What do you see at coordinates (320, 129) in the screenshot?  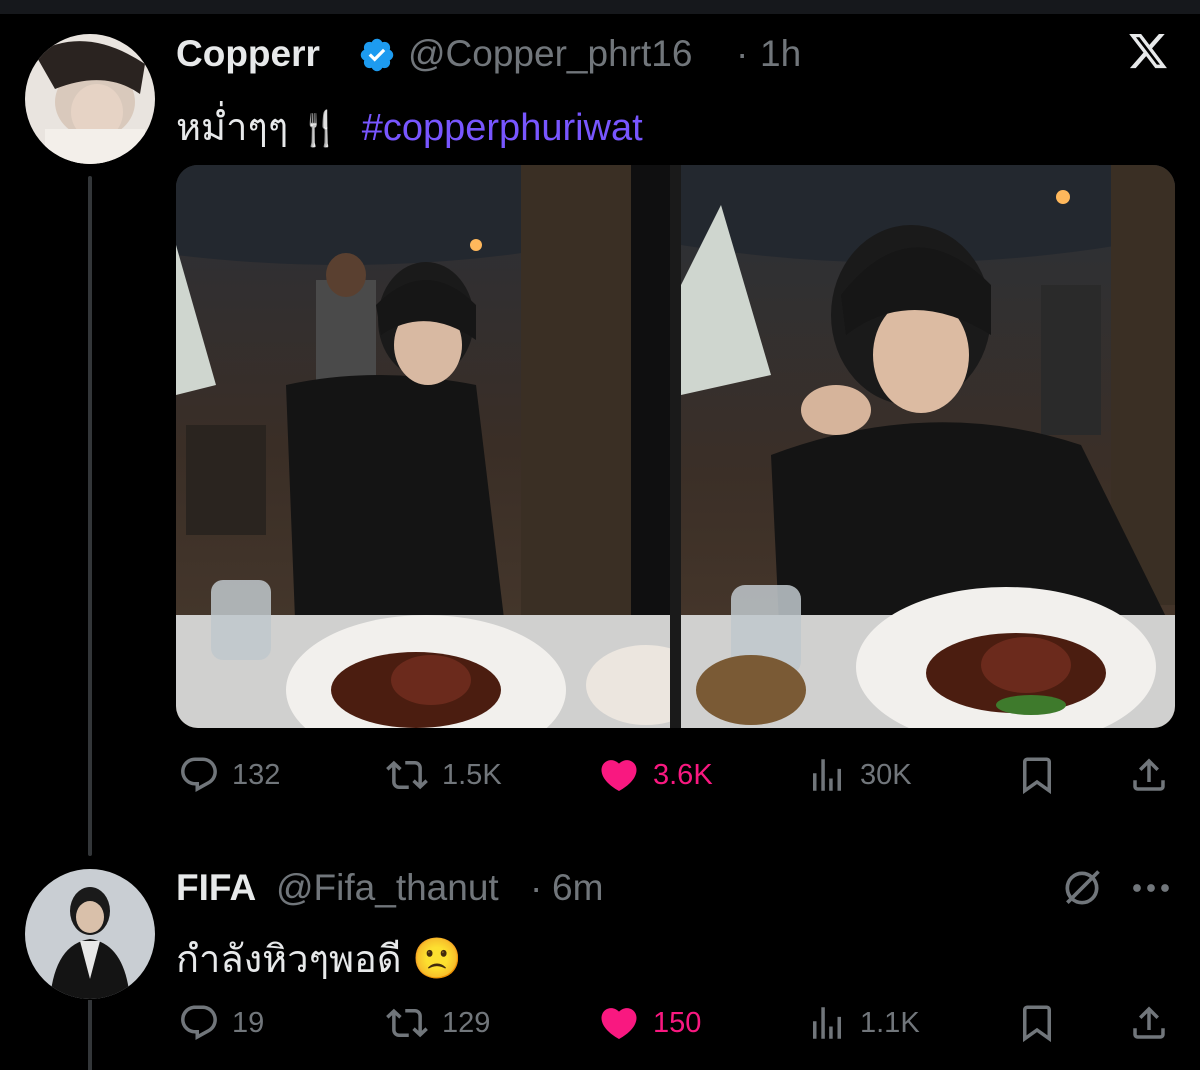 I see `fork-knife-emoji: 🍴` at bounding box center [320, 129].